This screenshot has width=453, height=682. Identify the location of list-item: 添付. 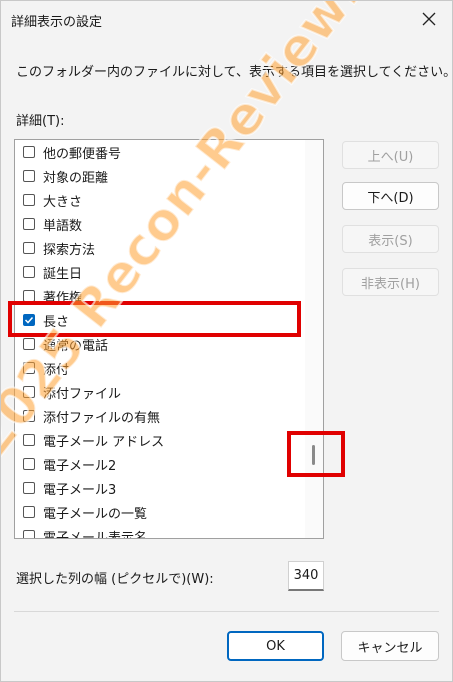
(46, 368).